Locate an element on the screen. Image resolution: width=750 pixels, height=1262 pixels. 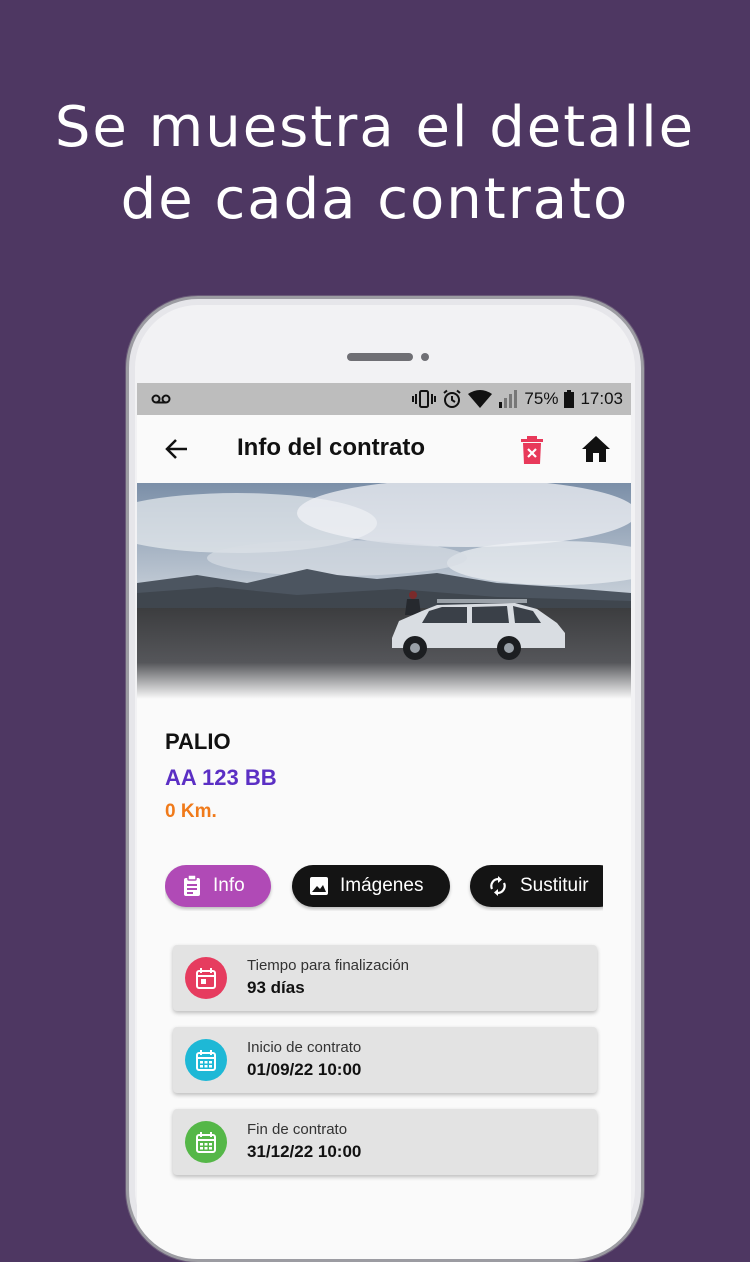
vehicle-hero-image is located at coordinates (384, 591).